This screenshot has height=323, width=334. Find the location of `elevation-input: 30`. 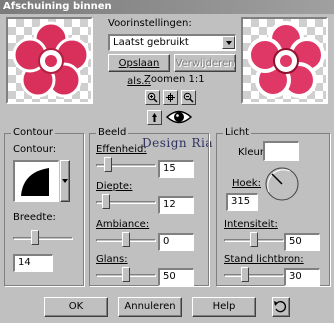

elevation-input: 30 is located at coordinates (302, 277).